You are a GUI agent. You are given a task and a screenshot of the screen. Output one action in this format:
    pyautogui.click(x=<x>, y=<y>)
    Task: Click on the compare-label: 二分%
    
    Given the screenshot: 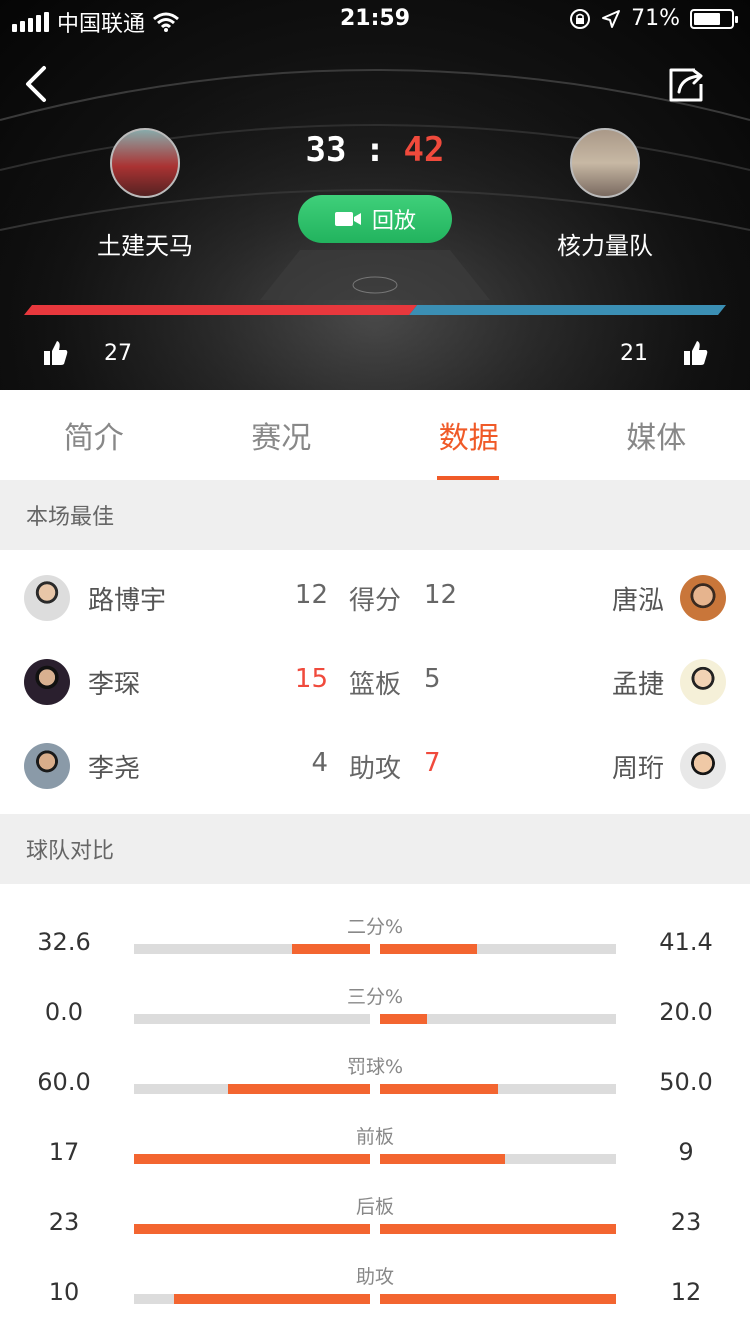 What is the action you would take?
    pyautogui.click(x=375, y=927)
    